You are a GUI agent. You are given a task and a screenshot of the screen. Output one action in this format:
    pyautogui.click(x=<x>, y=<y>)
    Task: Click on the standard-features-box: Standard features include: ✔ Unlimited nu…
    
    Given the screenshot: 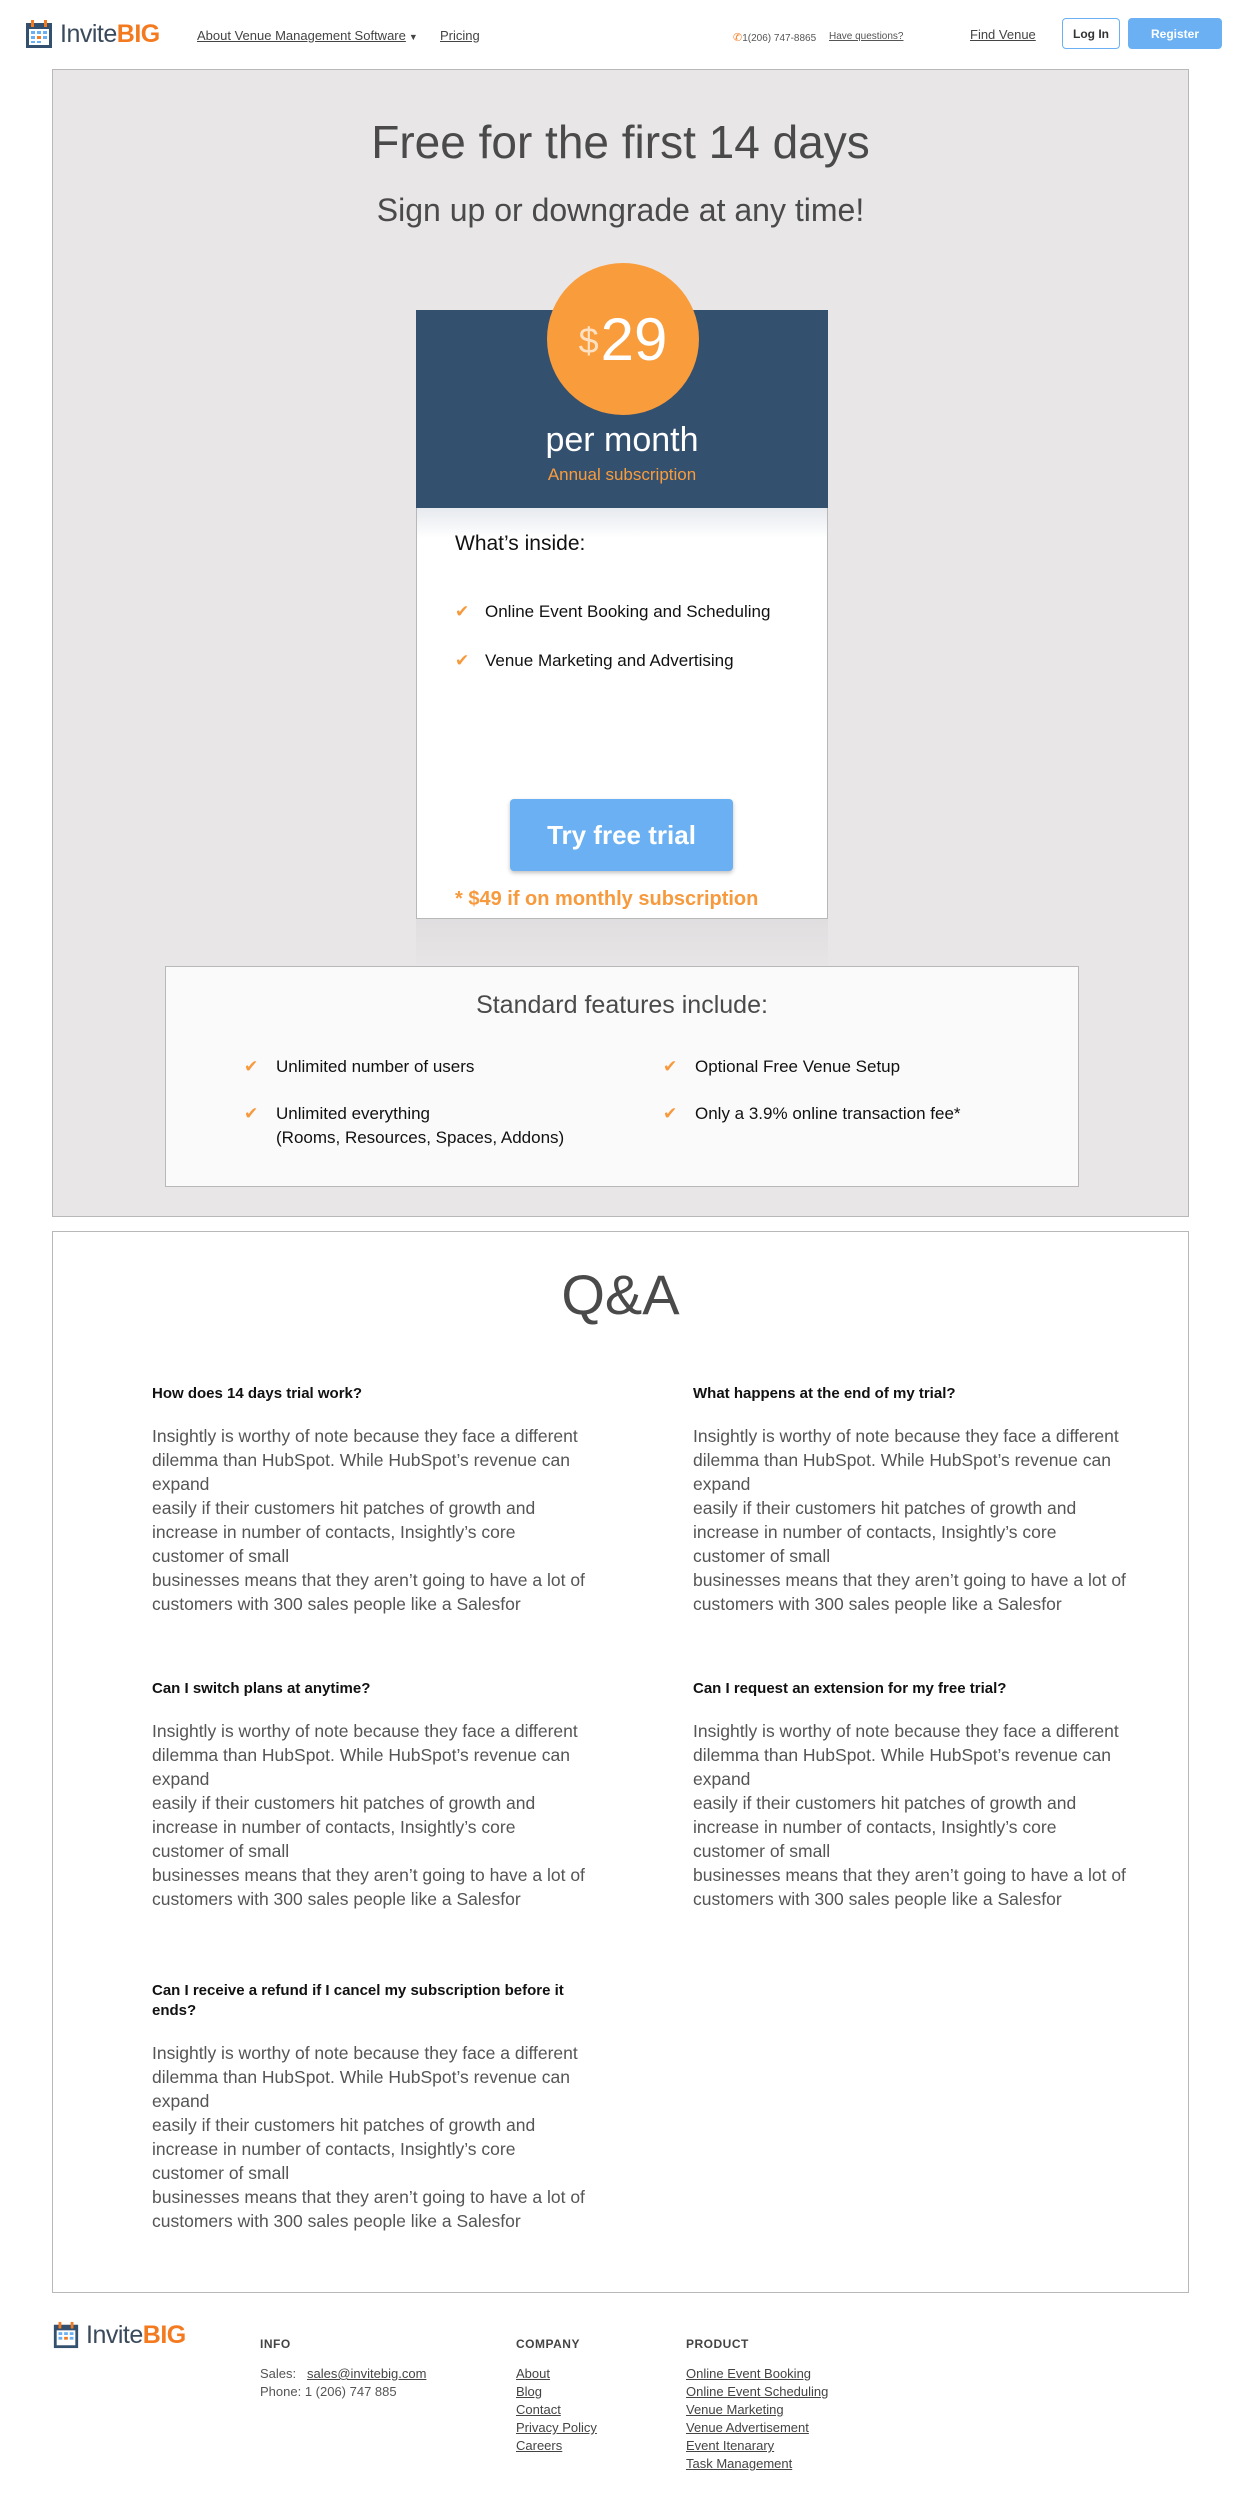 What is the action you would take?
    pyautogui.click(x=622, y=1076)
    